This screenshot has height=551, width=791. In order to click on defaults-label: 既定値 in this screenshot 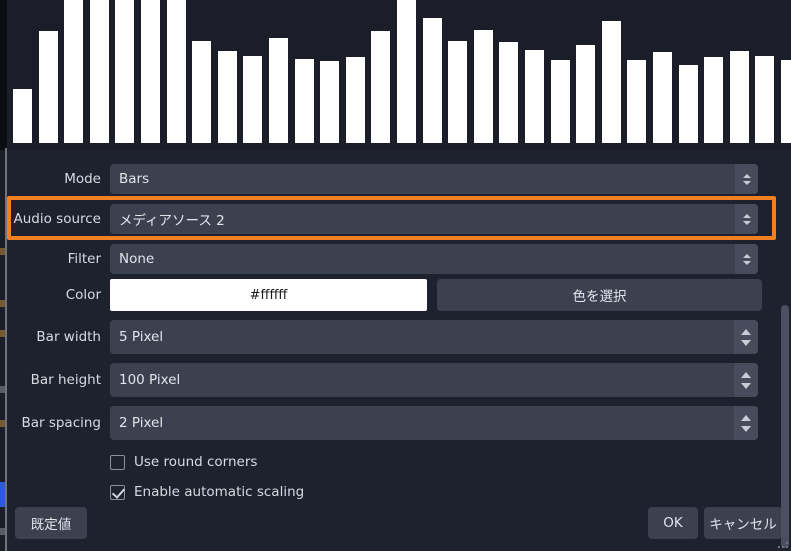, I will do `click(51, 525)`.